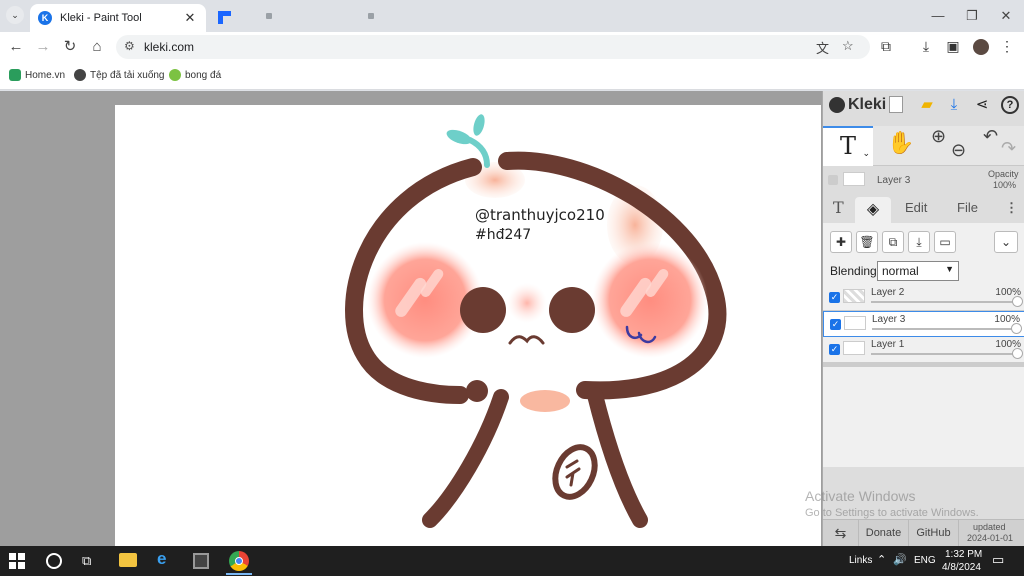  What do you see at coordinates (169, 47) in the screenshot?
I see `url-text: kleki.com` at bounding box center [169, 47].